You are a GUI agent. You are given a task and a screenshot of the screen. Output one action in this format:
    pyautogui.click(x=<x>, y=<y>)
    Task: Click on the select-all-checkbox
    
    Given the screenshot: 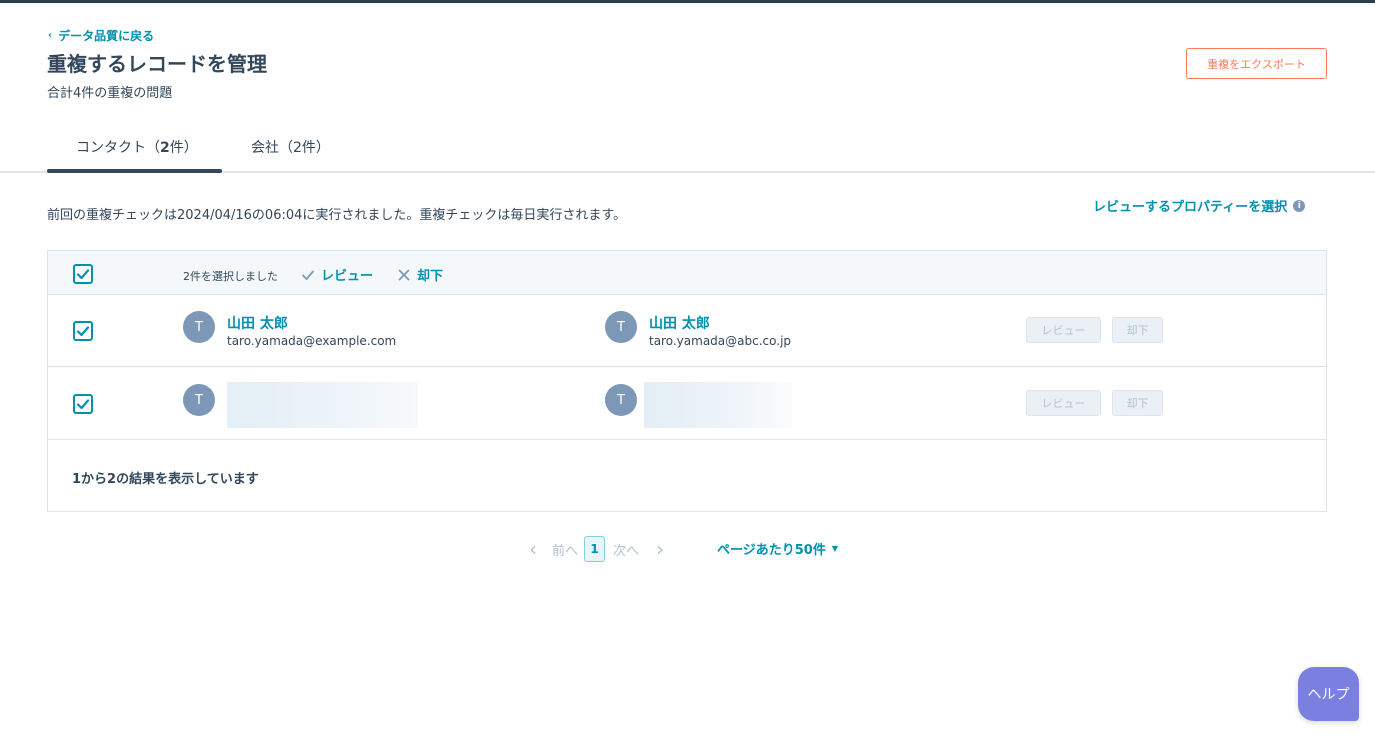 What is the action you would take?
    pyautogui.click(x=83, y=274)
    